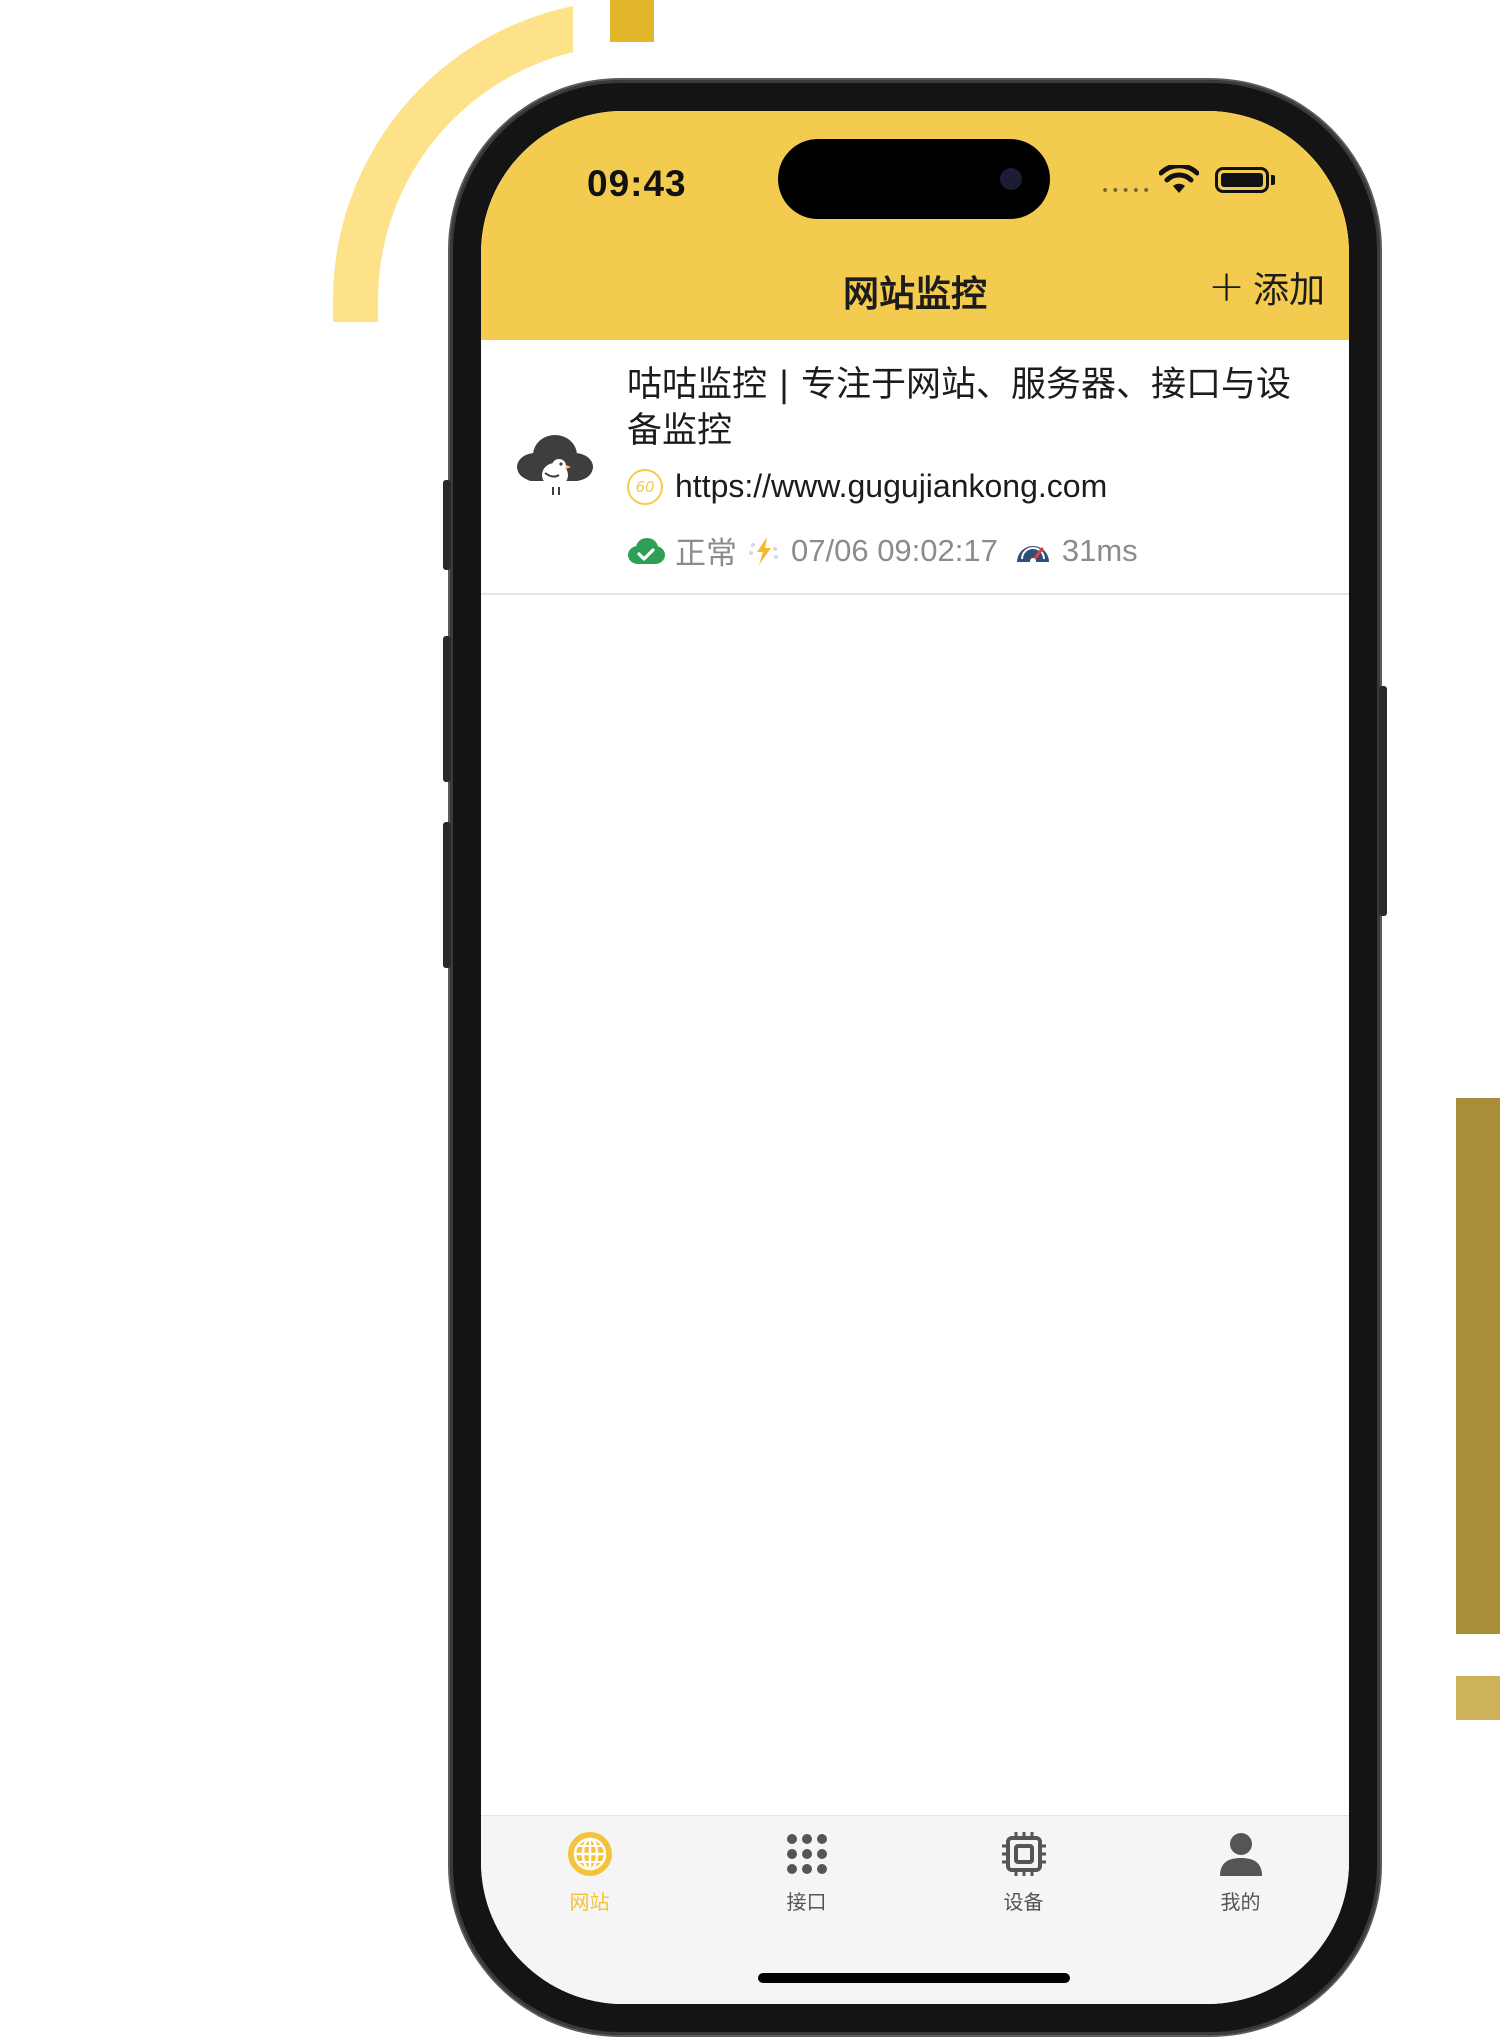 This screenshot has height=2041, width=1500. I want to click on lightning-icon, so click(763, 550).